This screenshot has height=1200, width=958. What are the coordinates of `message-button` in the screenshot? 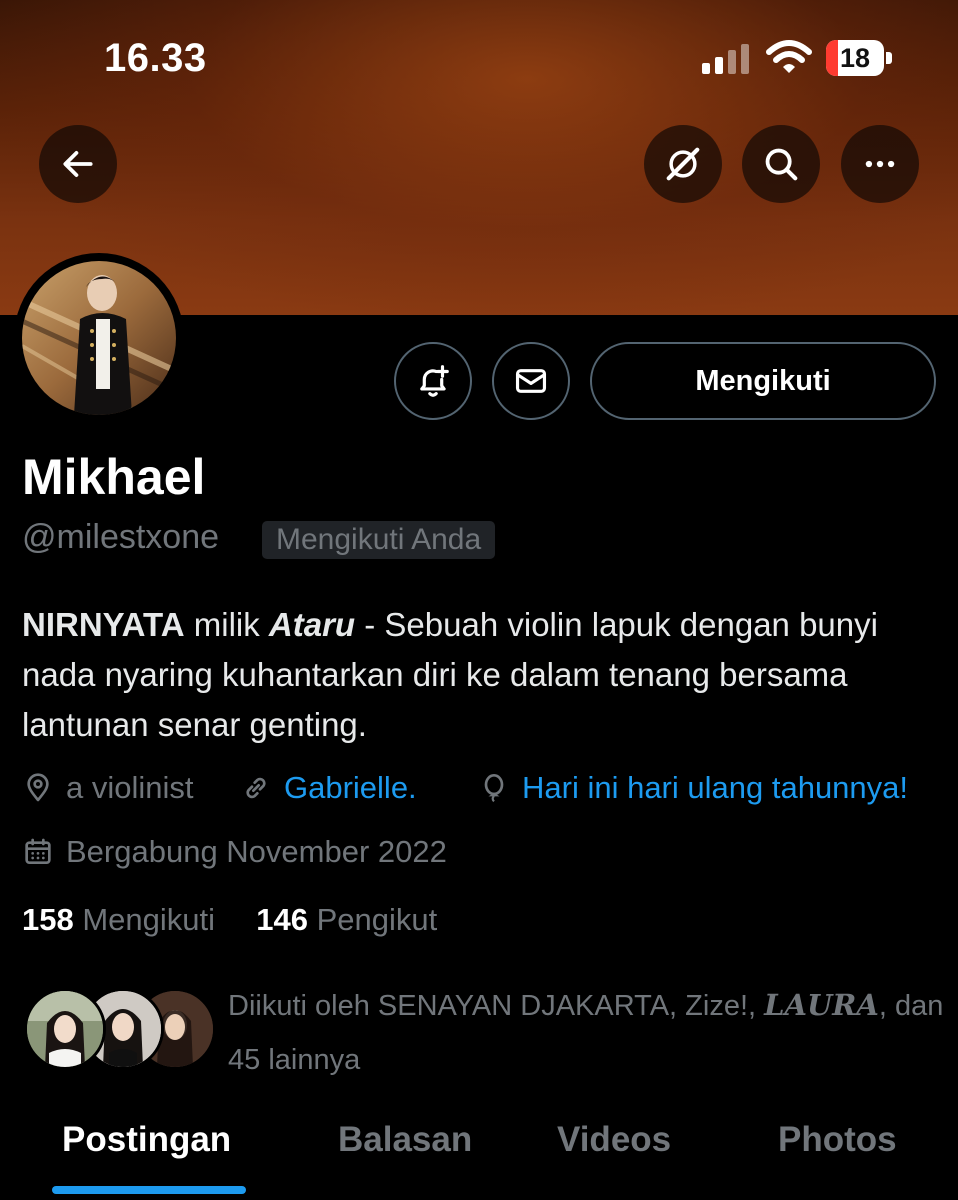 It's located at (531, 381).